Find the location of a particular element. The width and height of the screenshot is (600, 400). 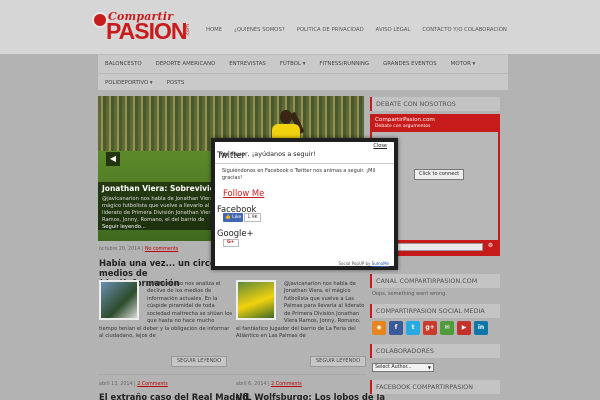

site-logo: Compartir PASION .com is located at coordinates (145, 29).